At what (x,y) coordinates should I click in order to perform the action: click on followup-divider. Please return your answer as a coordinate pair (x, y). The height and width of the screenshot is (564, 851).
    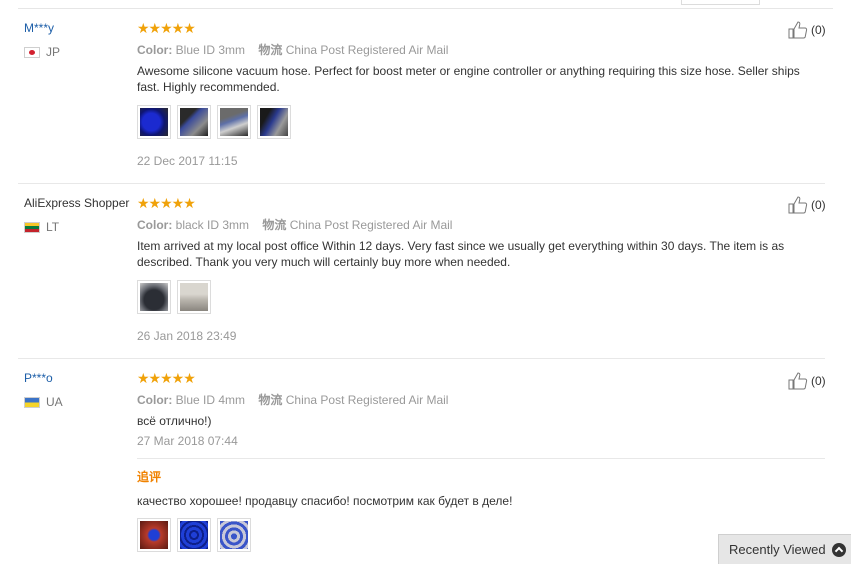
    Looking at the image, I should click on (481, 458).